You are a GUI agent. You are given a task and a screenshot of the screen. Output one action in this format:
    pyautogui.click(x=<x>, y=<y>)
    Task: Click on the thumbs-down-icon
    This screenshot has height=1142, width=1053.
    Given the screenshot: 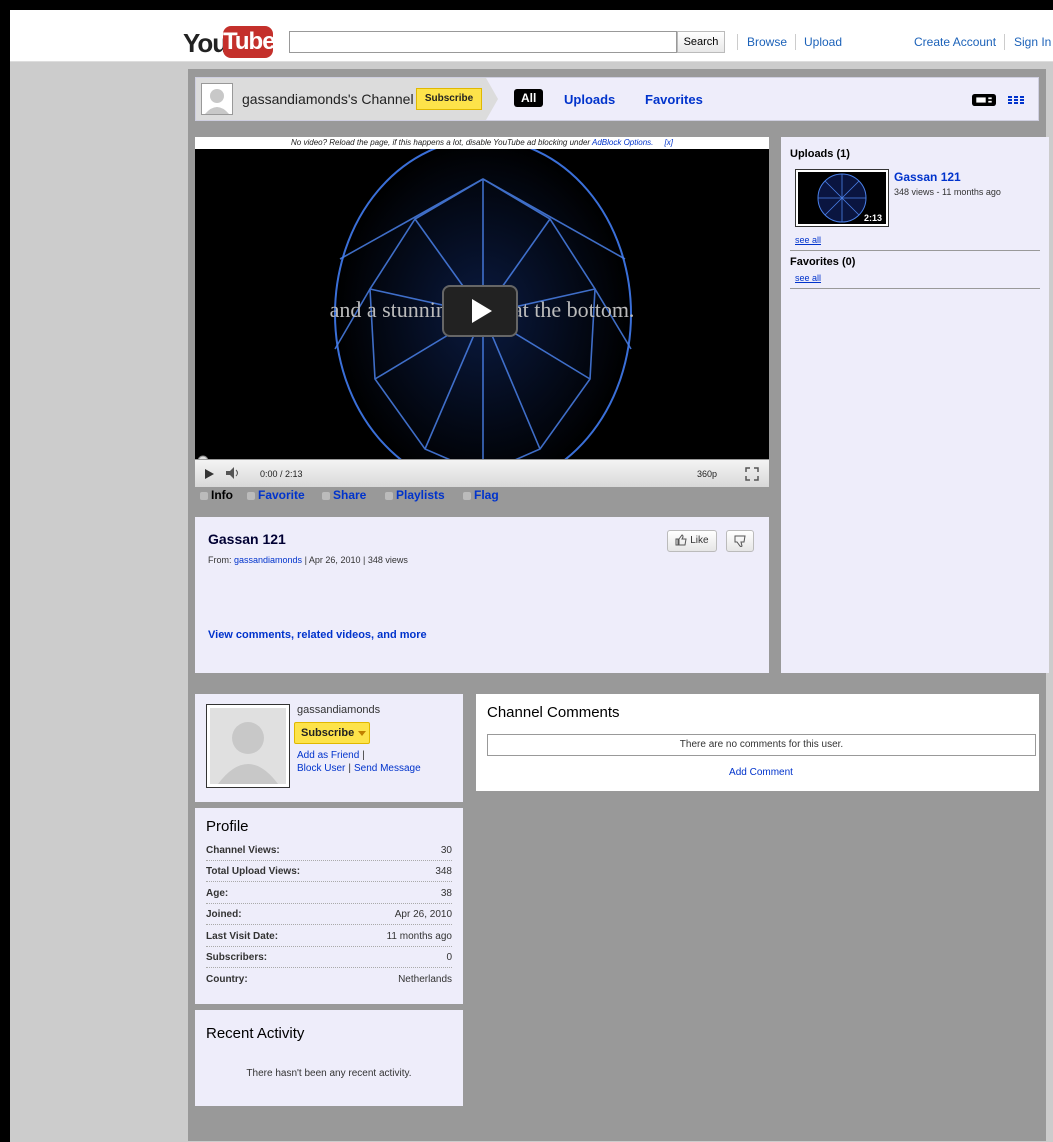 What is the action you would take?
    pyautogui.click(x=740, y=541)
    